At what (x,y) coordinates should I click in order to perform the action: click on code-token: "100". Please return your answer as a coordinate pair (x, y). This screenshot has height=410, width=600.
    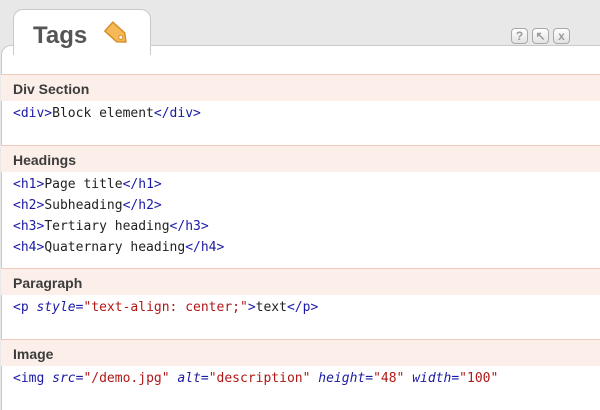
    Looking at the image, I should click on (479, 378).